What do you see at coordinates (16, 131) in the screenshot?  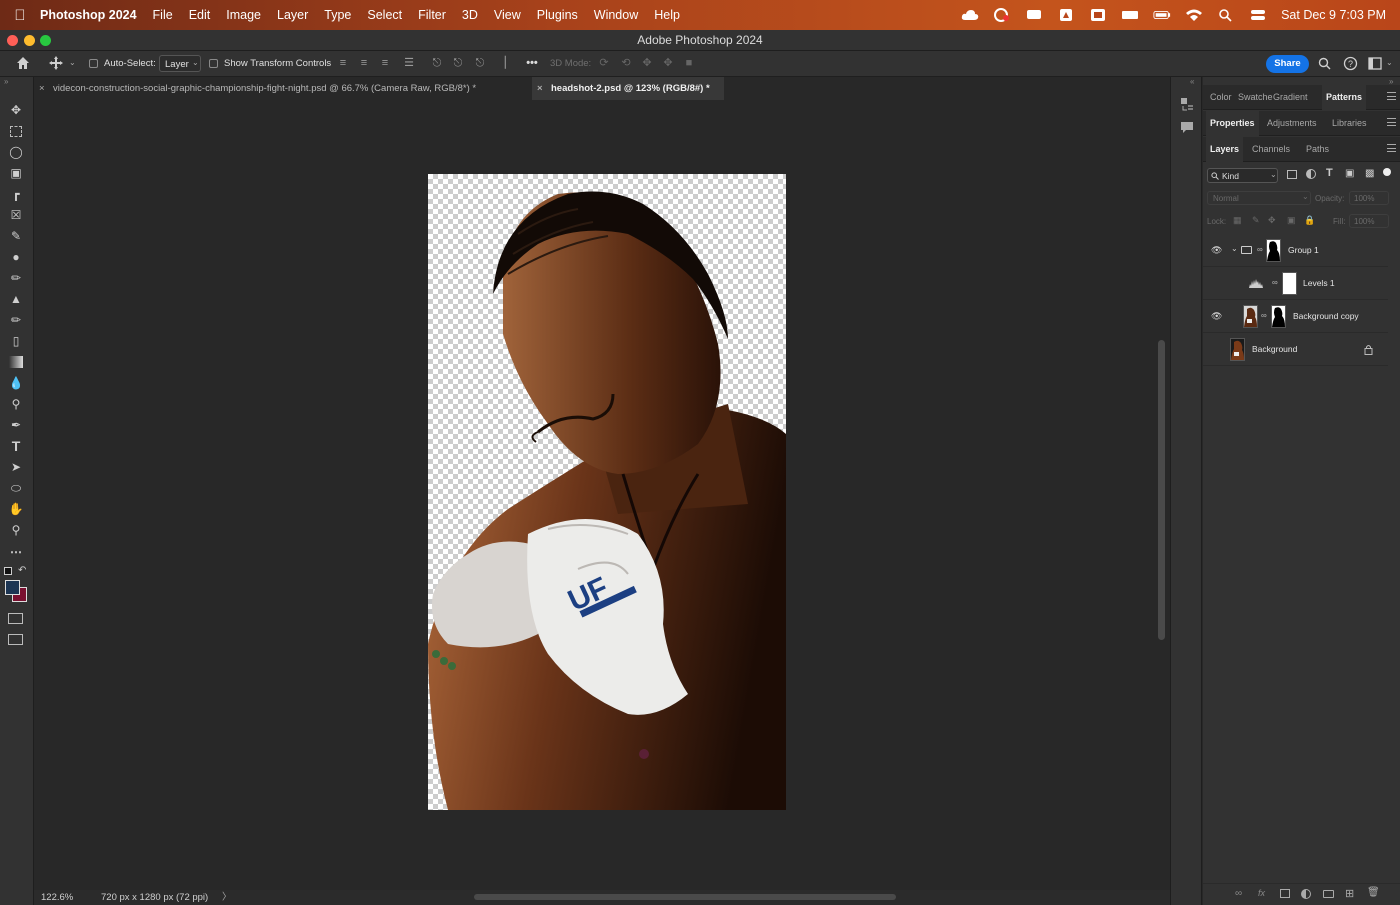 I see `marquee-tool-icon` at bounding box center [16, 131].